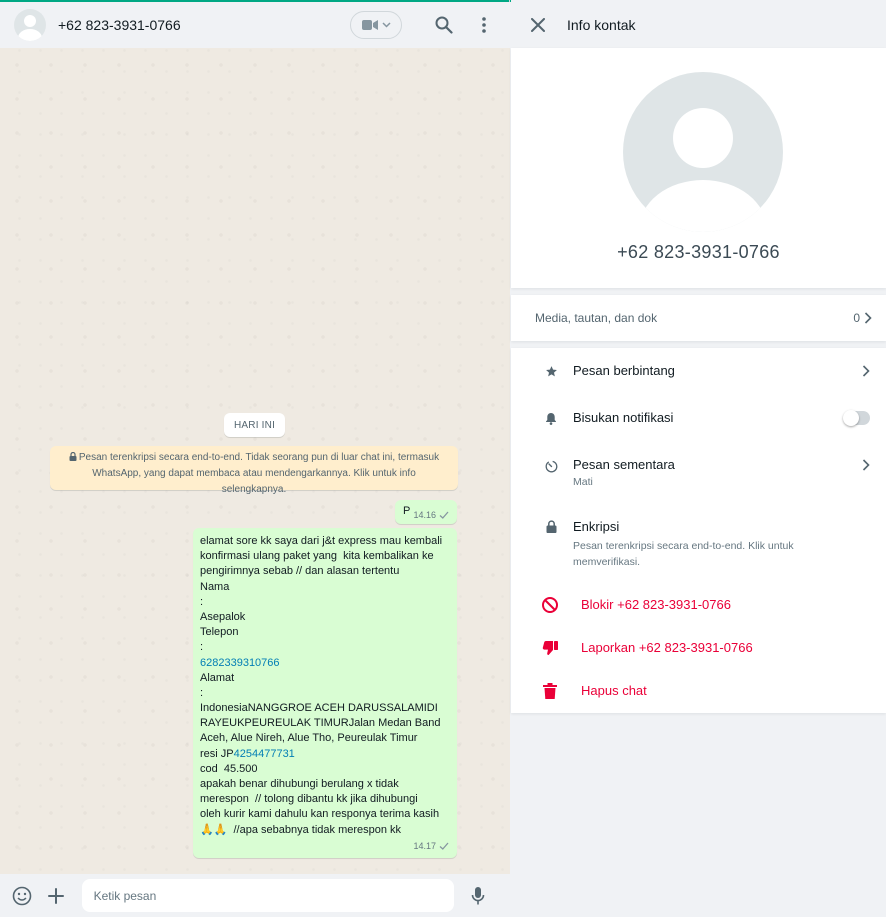 This screenshot has width=886, height=917. Describe the element at coordinates (624, 464) in the screenshot. I see `disappearing-messages-label: Pesan sementara` at that location.